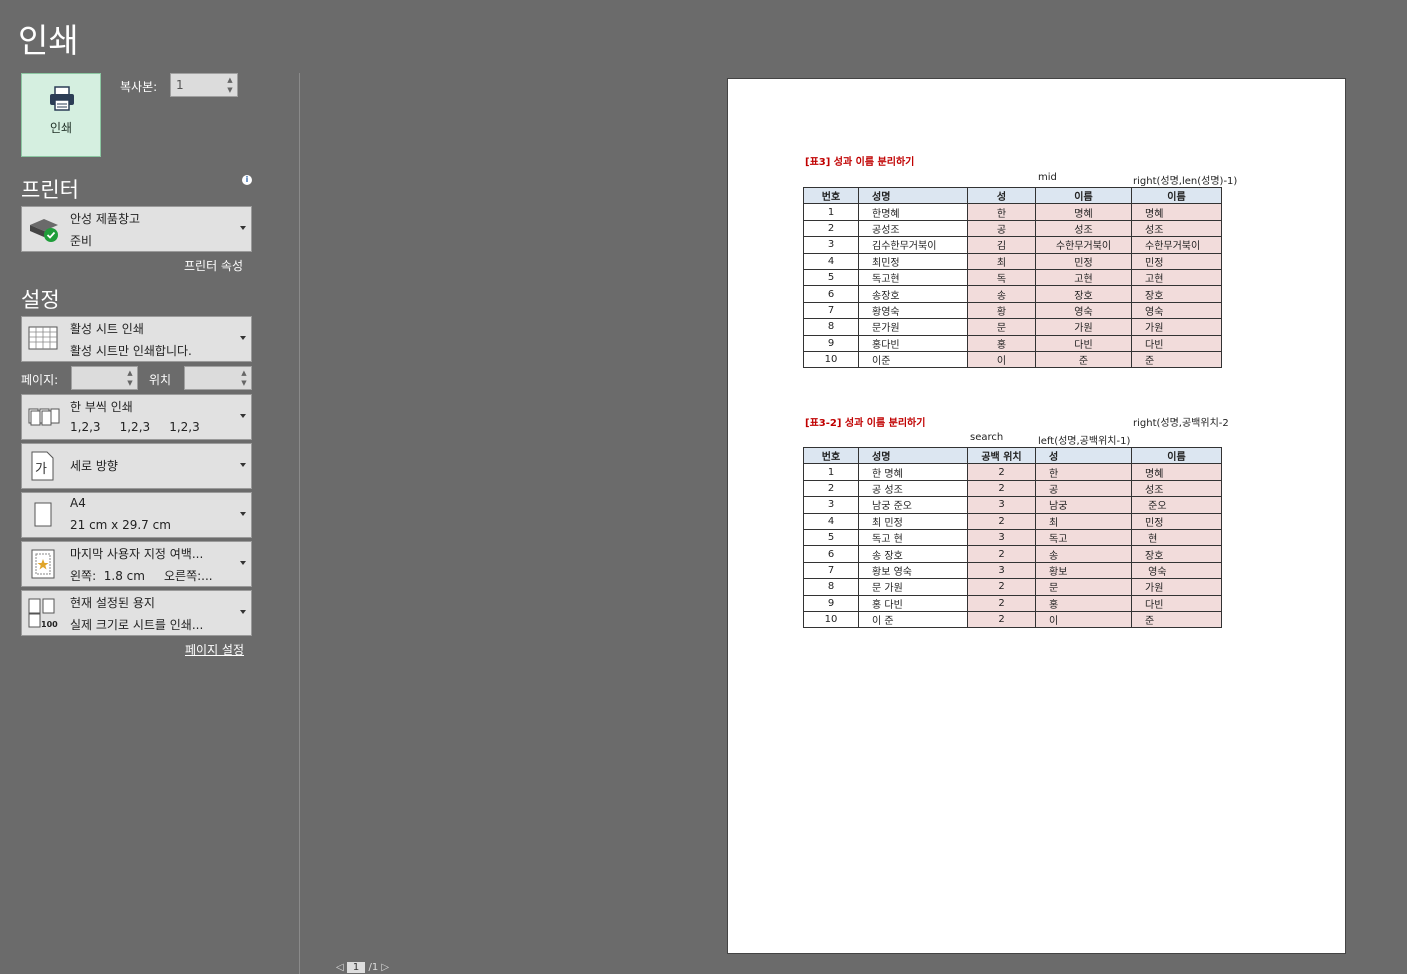 The height and width of the screenshot is (974, 1407). I want to click on collate-title: 한 부씩 인쇄, so click(101, 407).